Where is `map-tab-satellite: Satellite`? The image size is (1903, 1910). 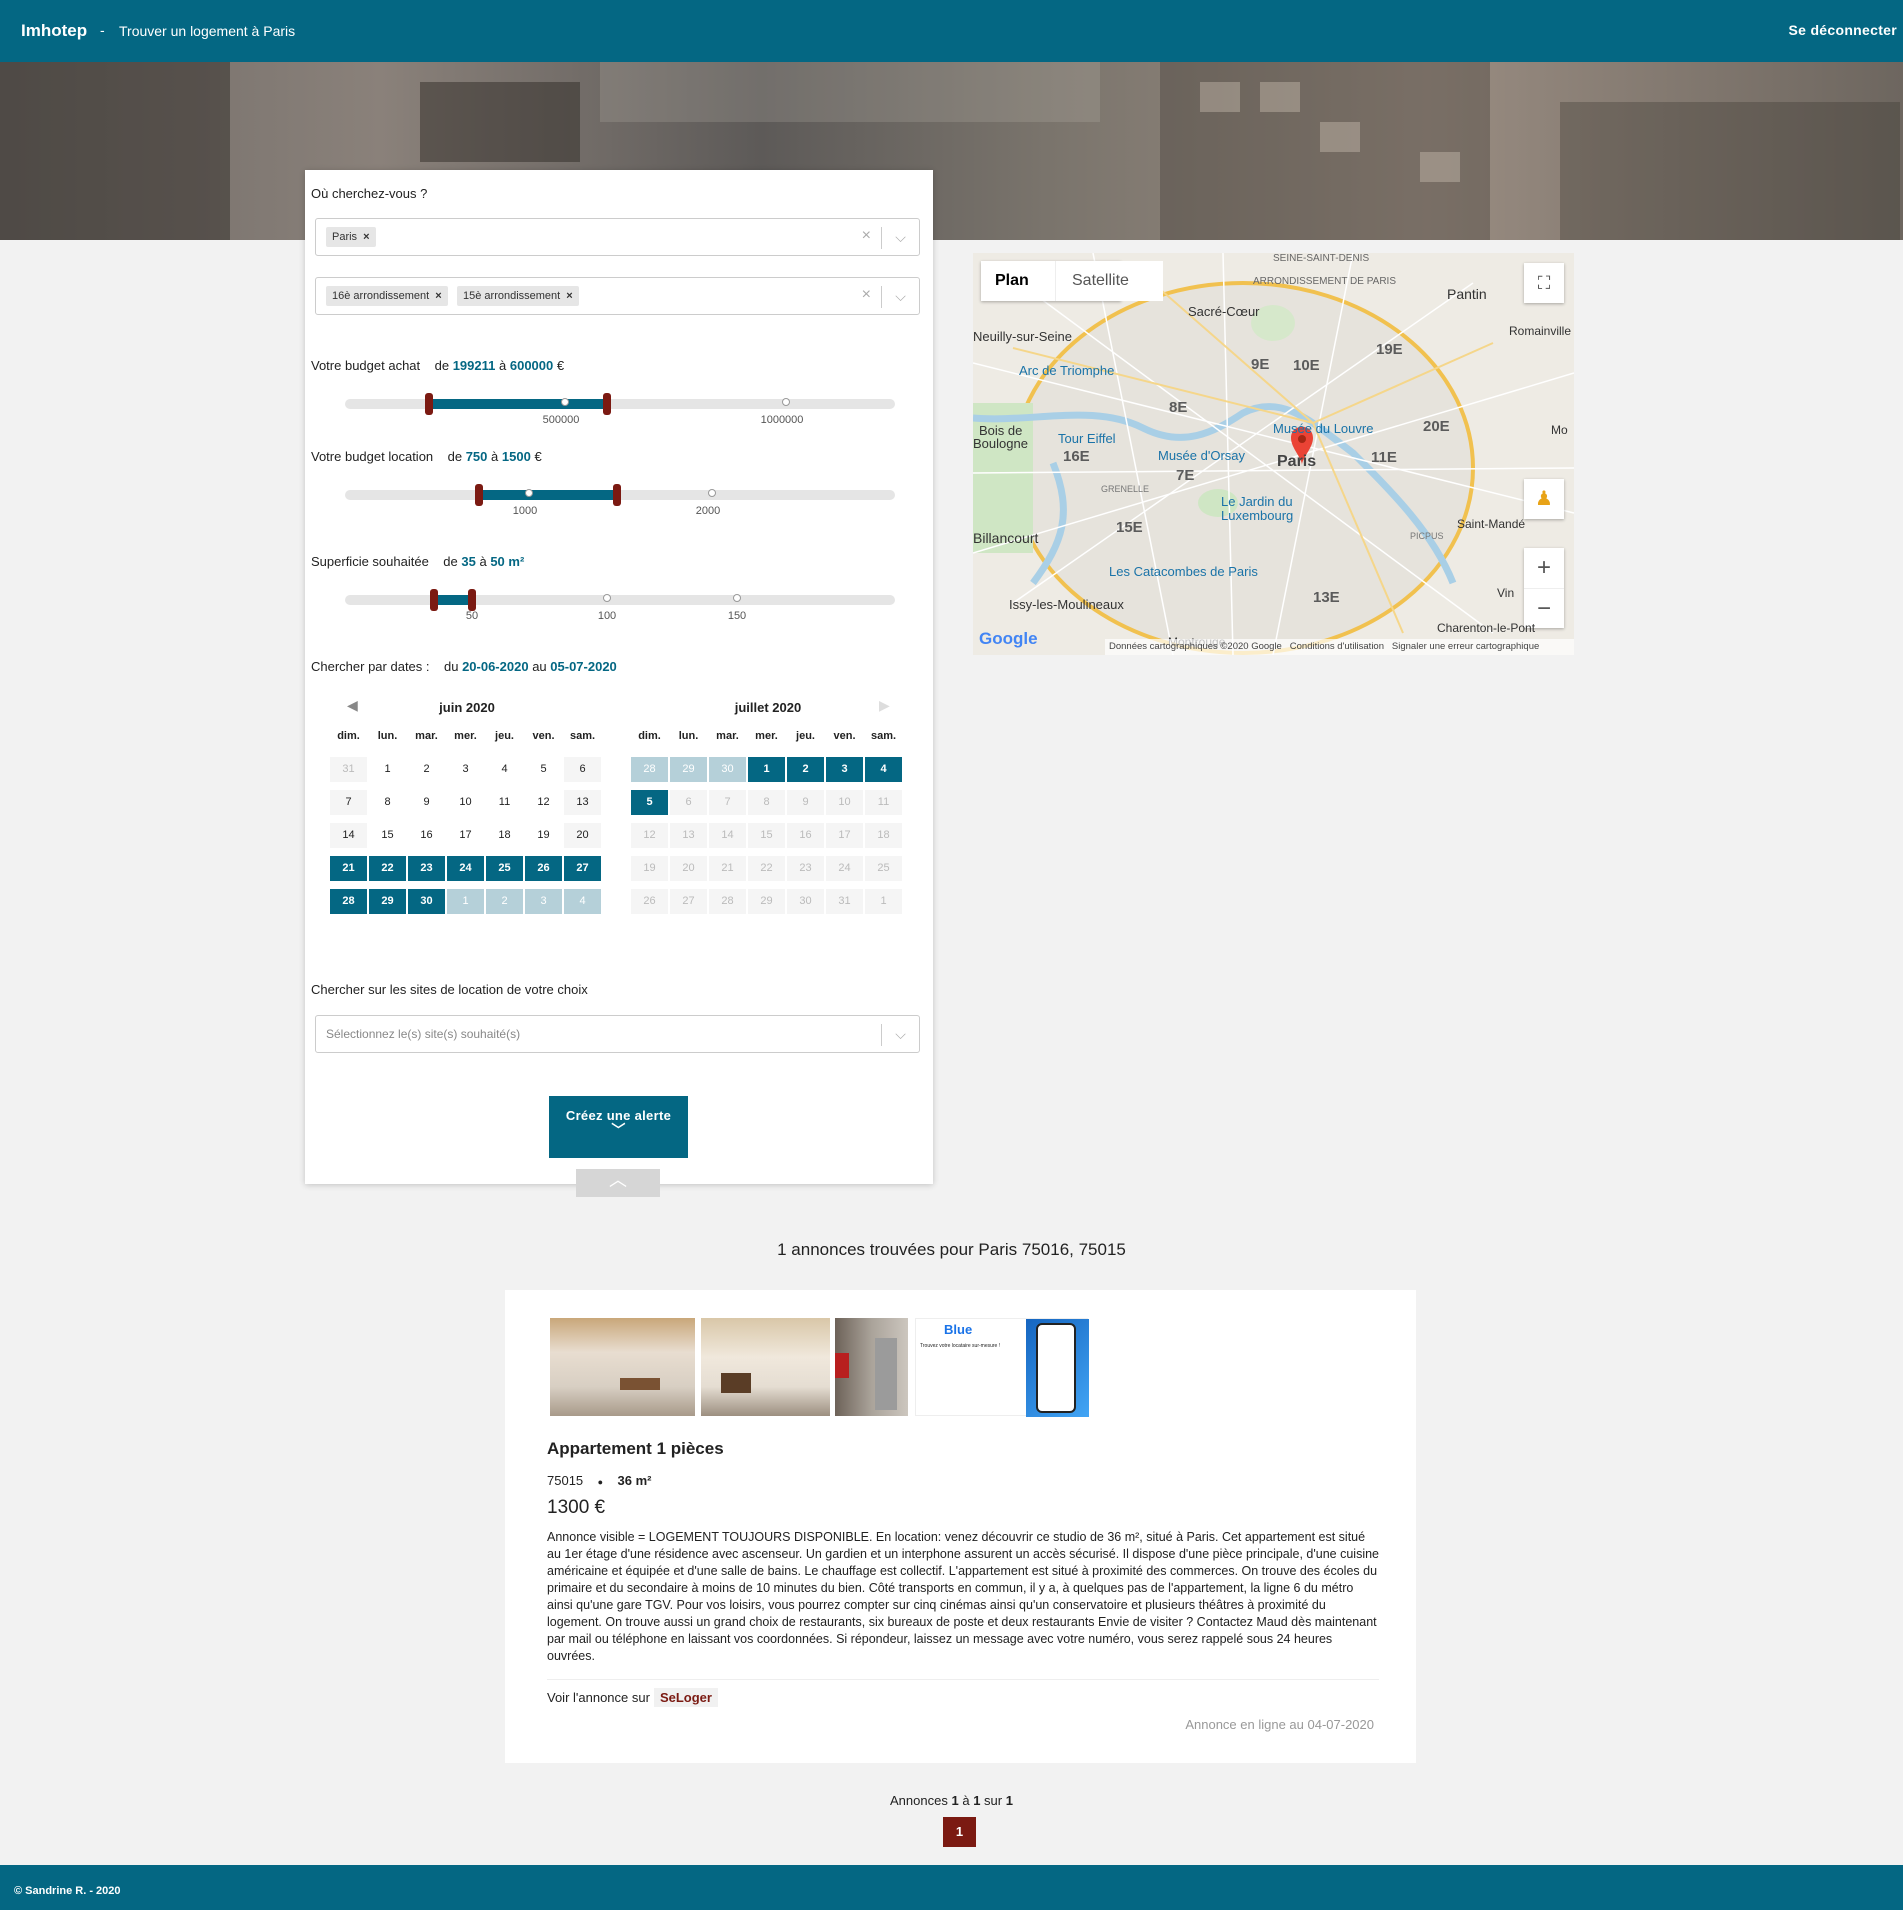
map-tab-satellite: Satellite is located at coordinates (1100, 281).